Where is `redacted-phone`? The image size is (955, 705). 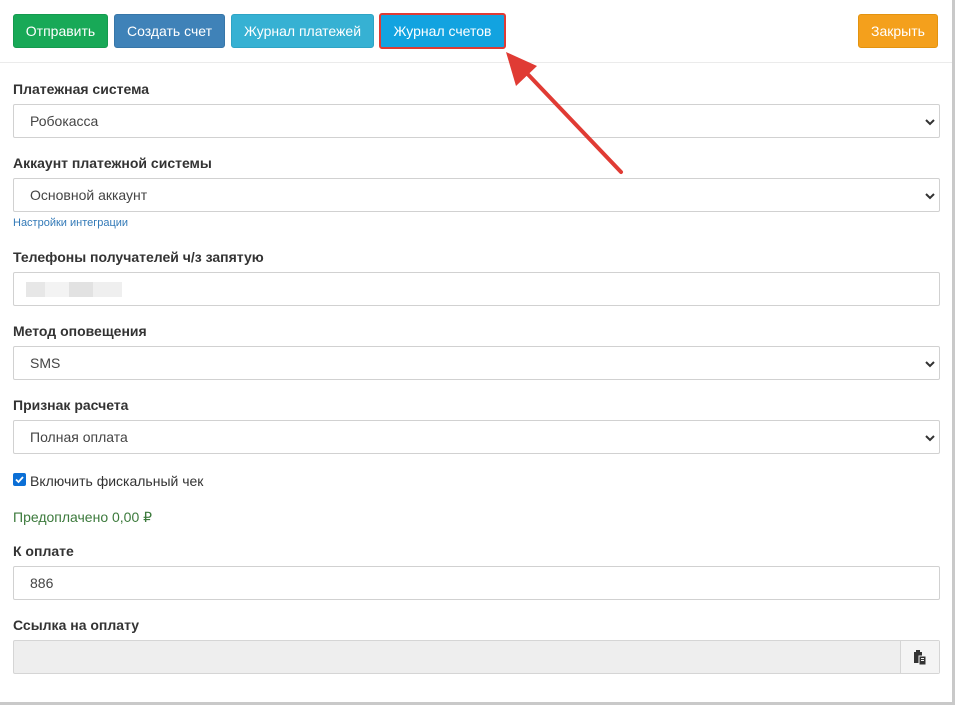
redacted-phone is located at coordinates (74, 289).